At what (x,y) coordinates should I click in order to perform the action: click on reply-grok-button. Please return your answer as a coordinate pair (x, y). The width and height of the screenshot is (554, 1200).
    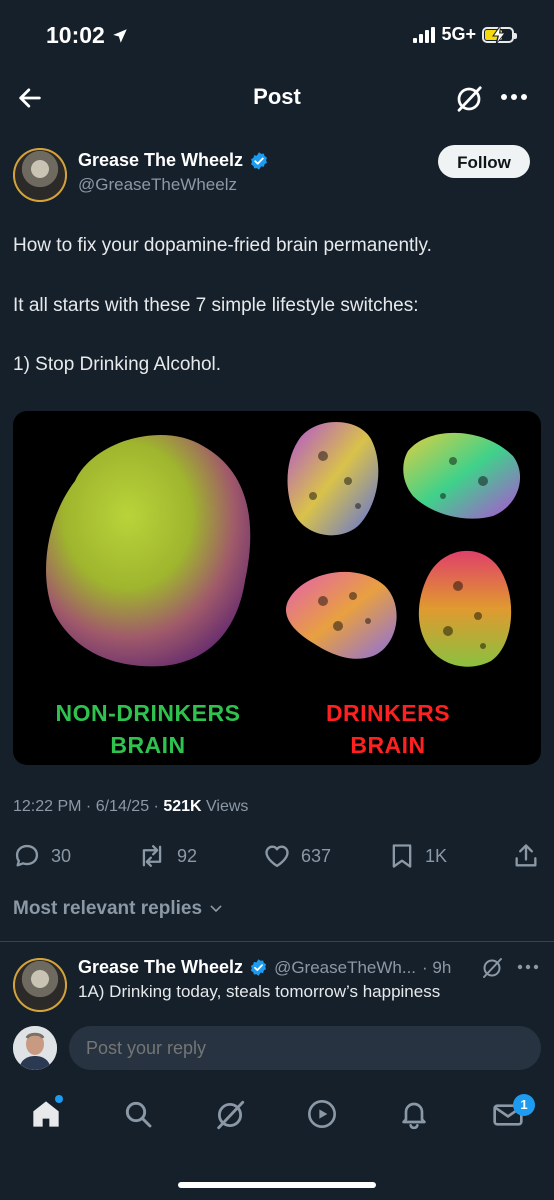
    Looking at the image, I should click on (492, 968).